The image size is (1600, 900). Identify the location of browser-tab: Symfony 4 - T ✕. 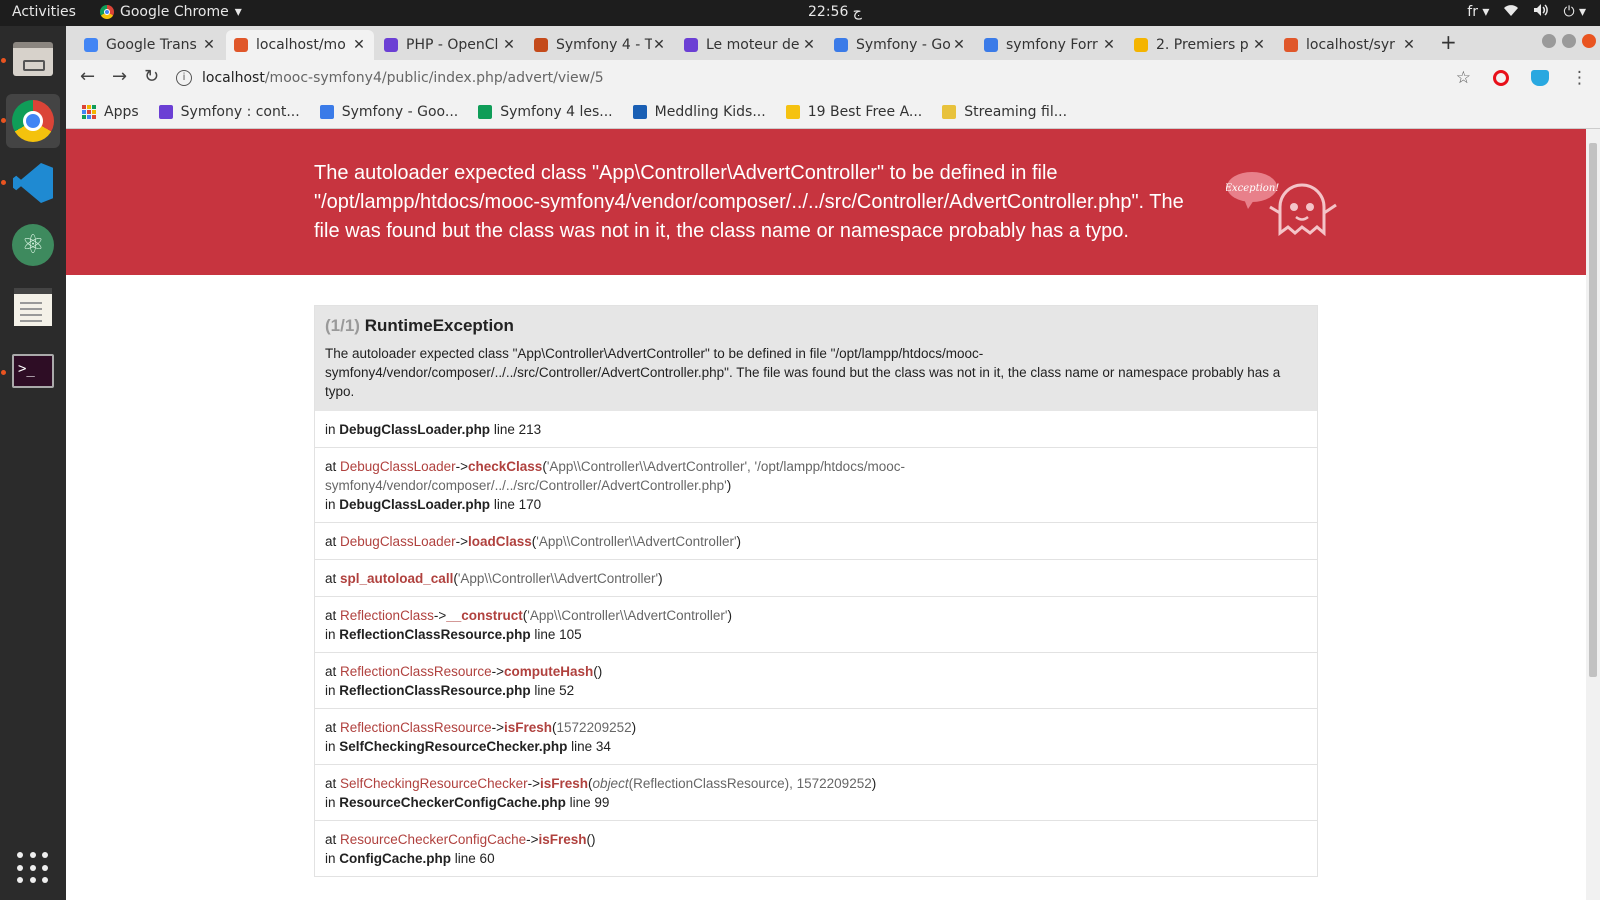
(600, 45).